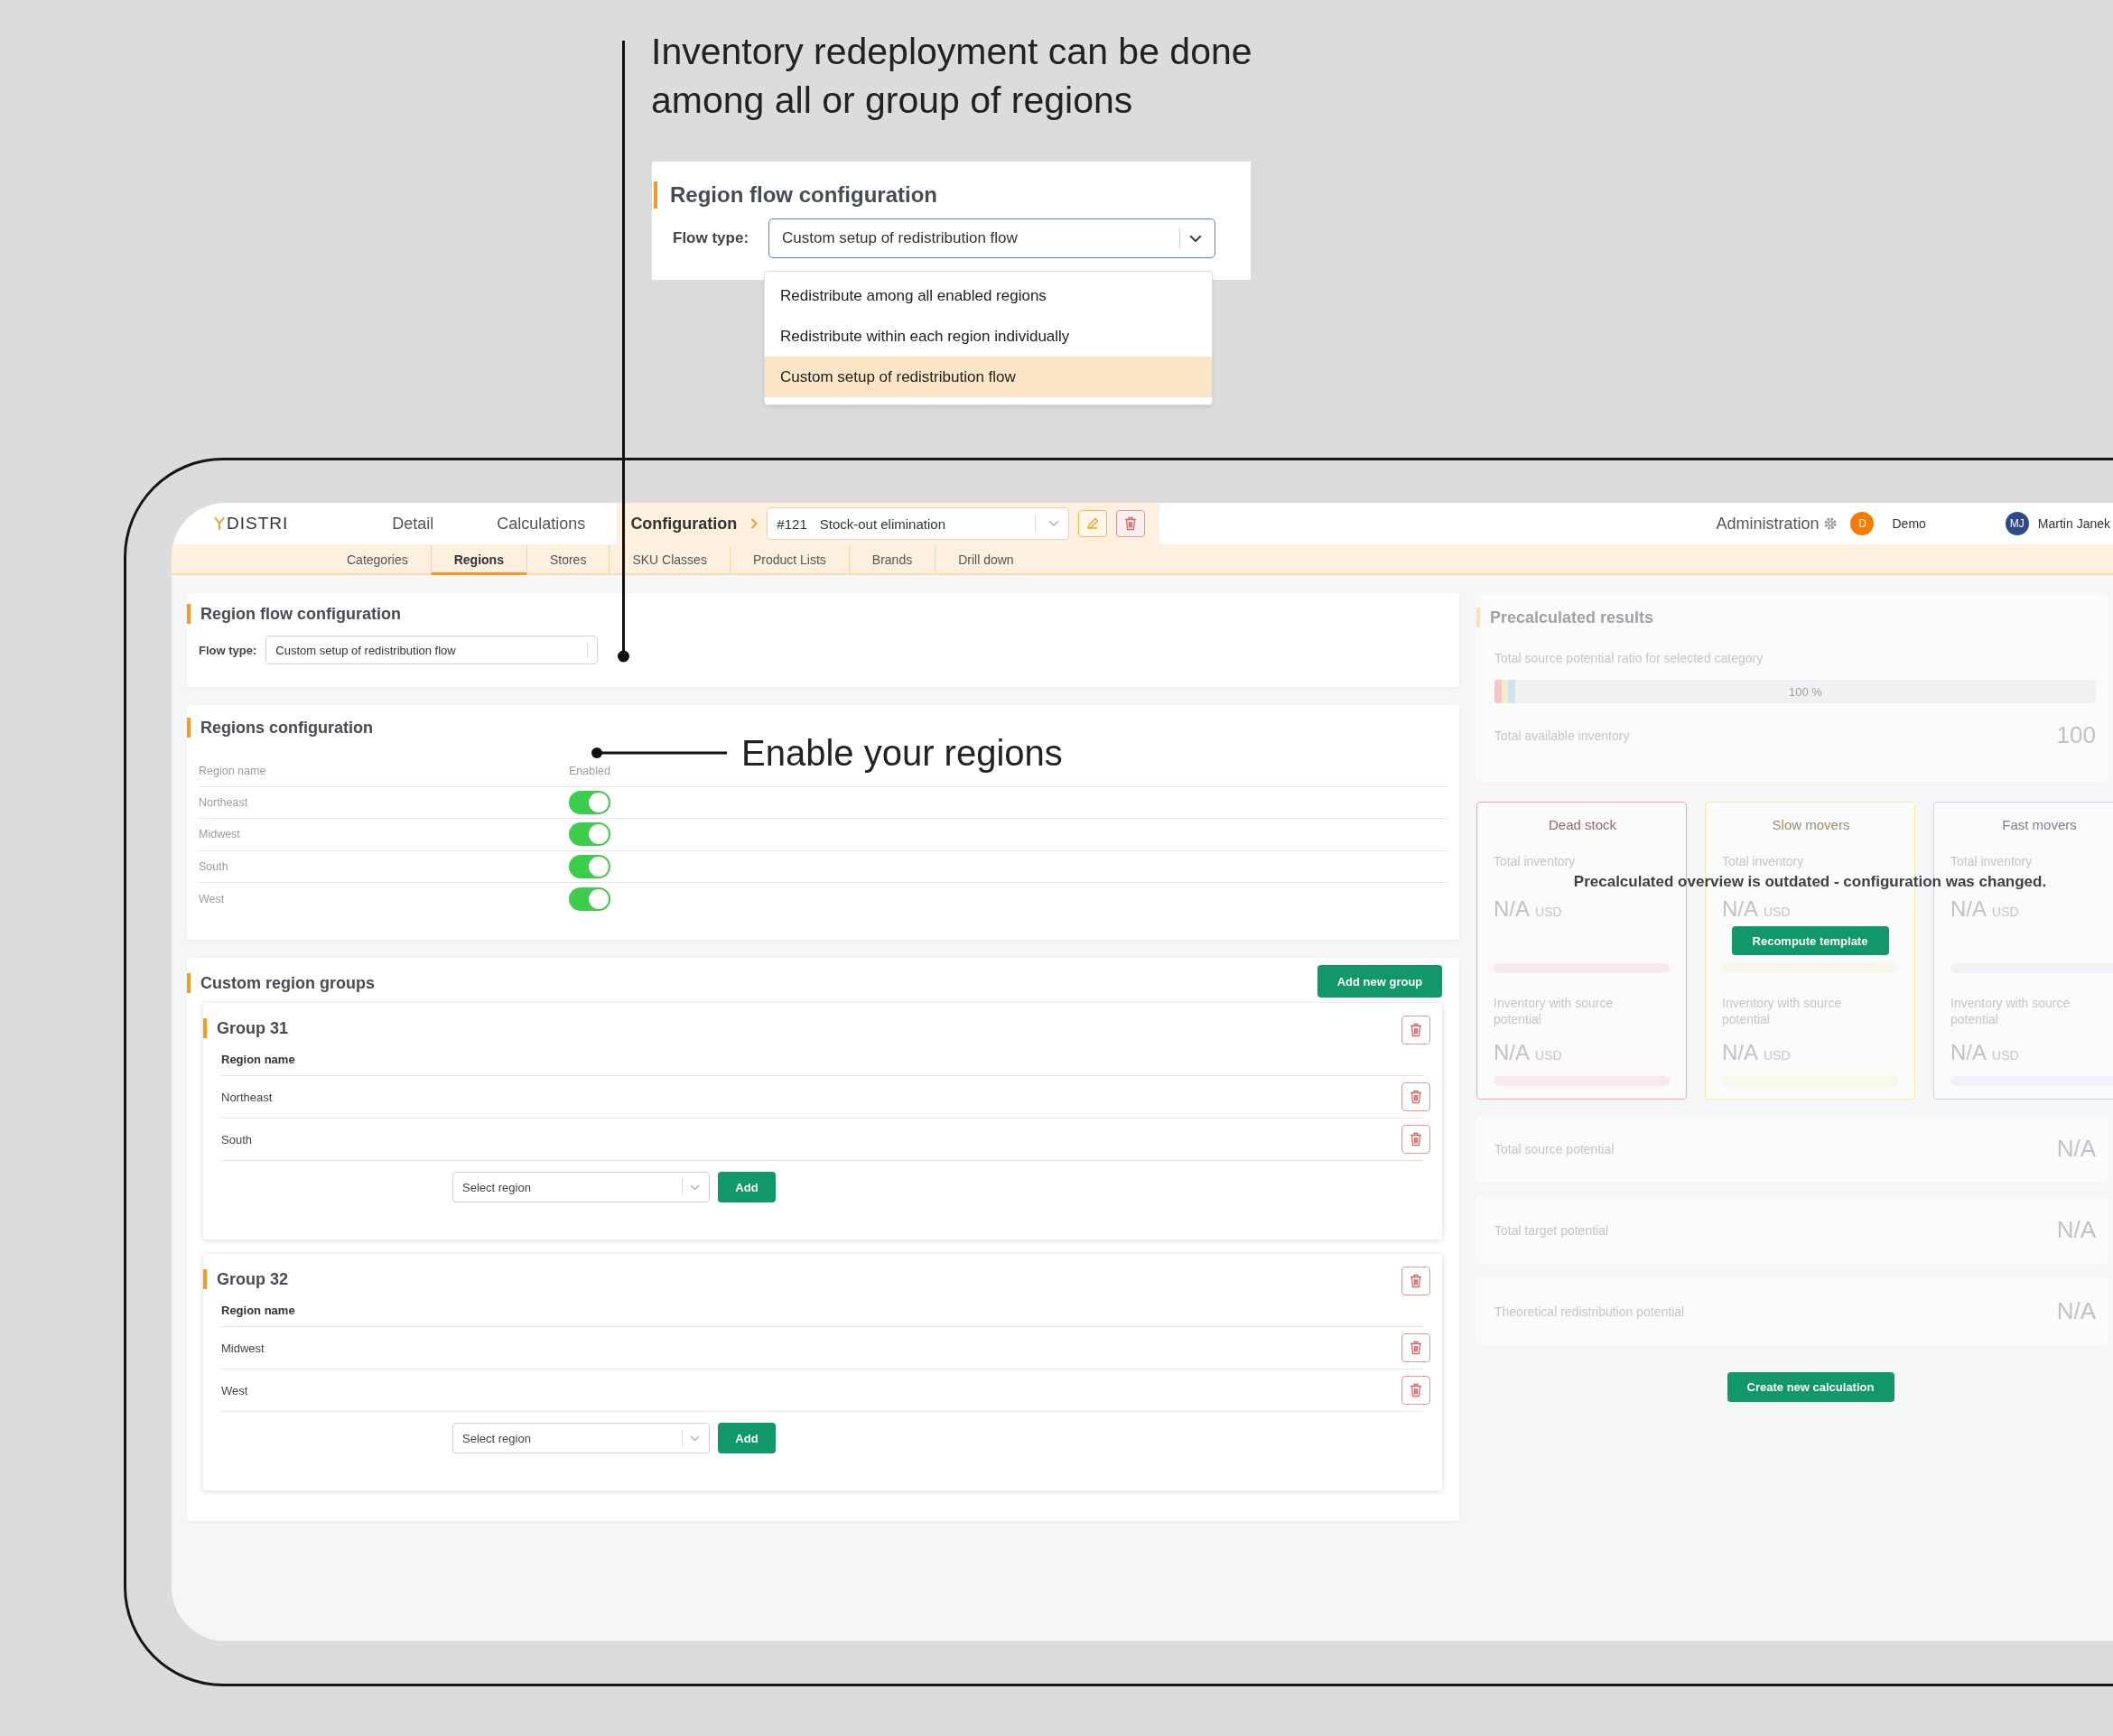 The height and width of the screenshot is (1736, 2113). Describe the element at coordinates (1909, 523) in the screenshot. I see `workspace-name: Demo` at that location.